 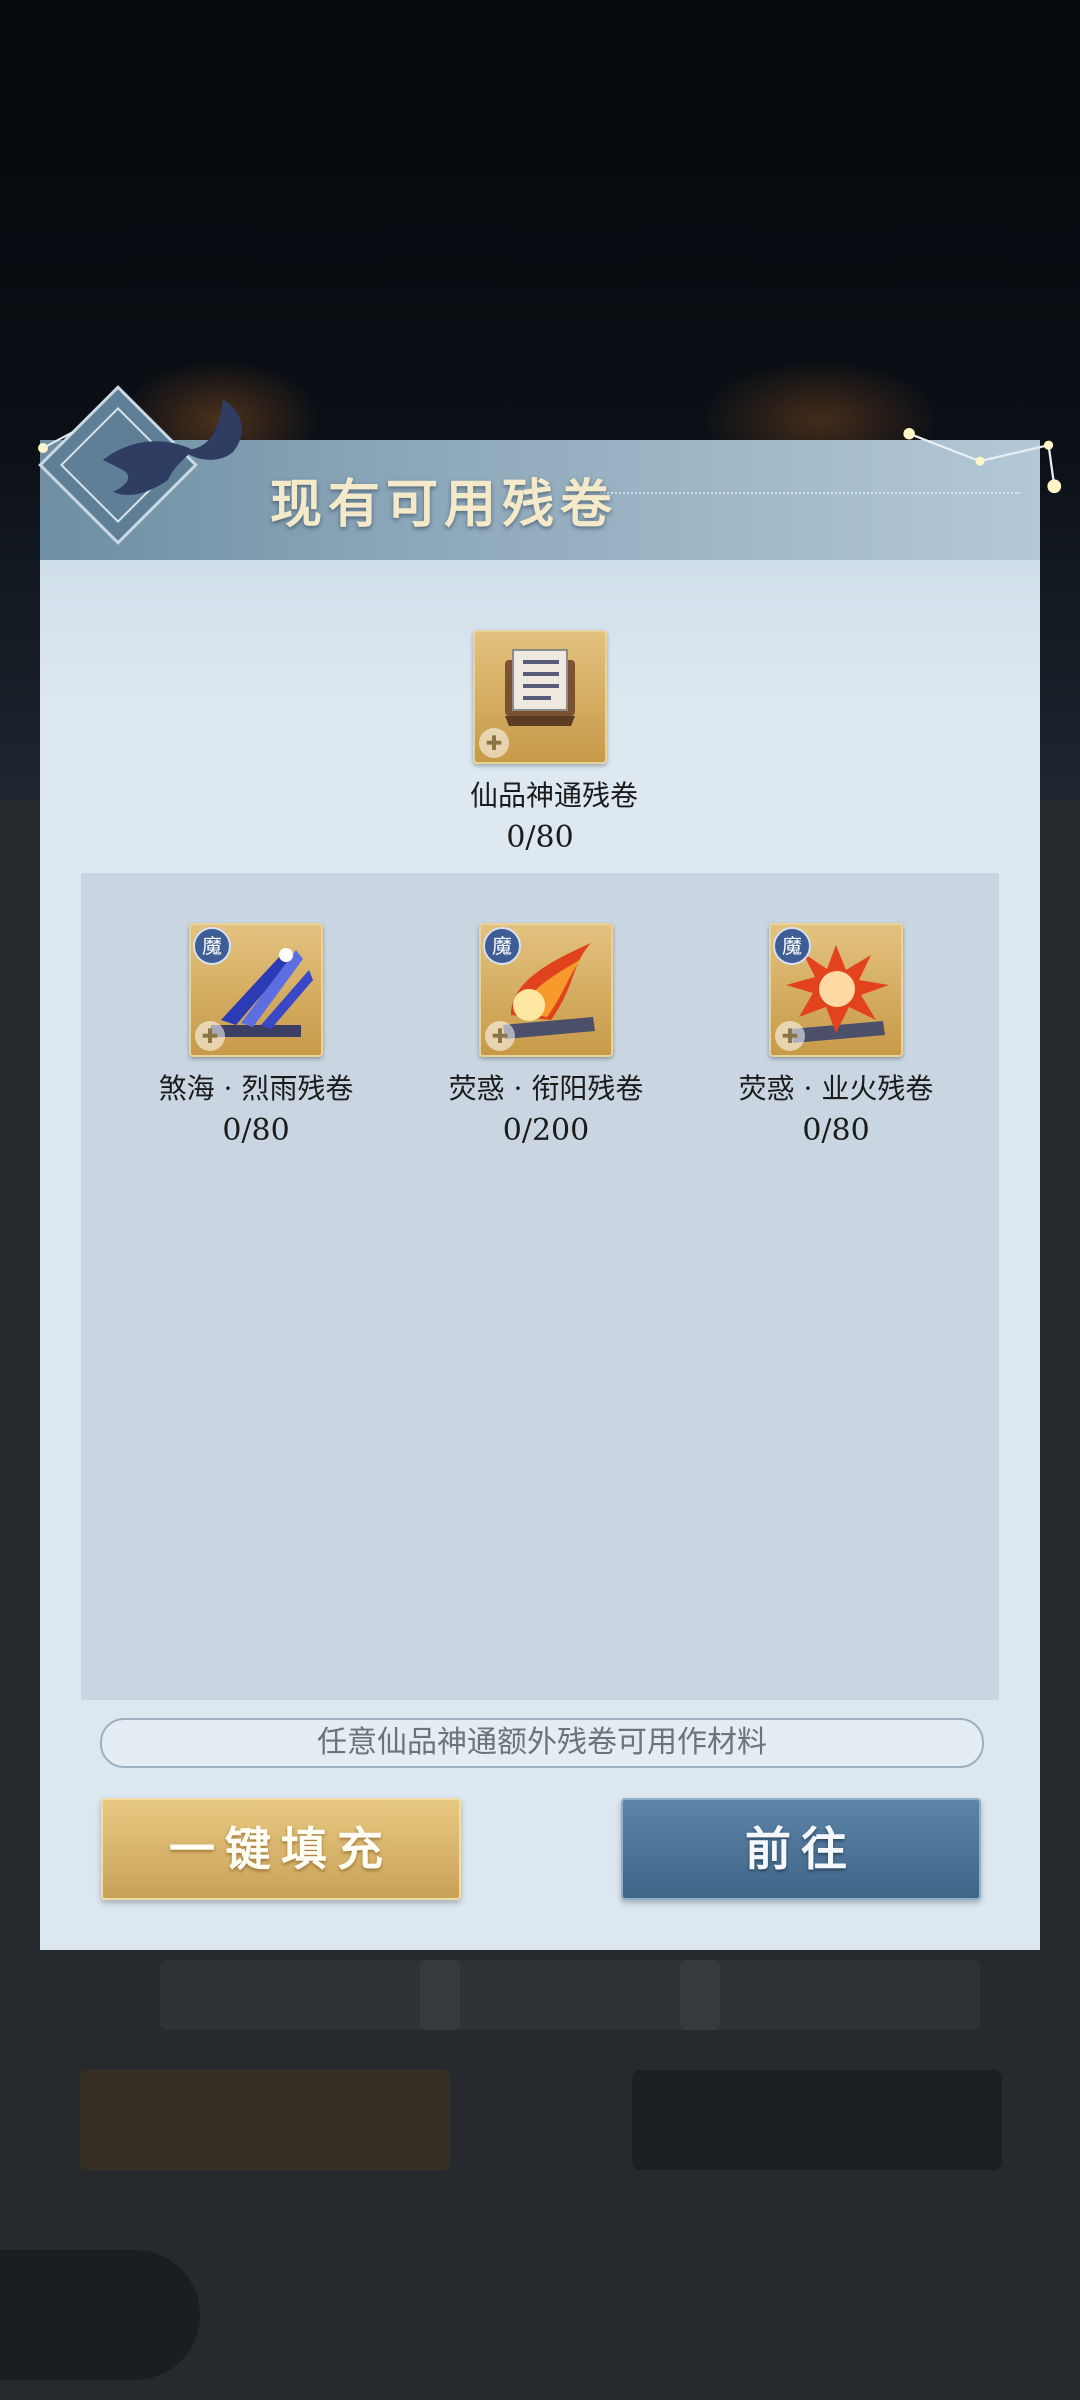 I want to click on grid-item: 魔 ✚ 煞海 · 烈雨残卷 0/80, so click(x=256, y=1035).